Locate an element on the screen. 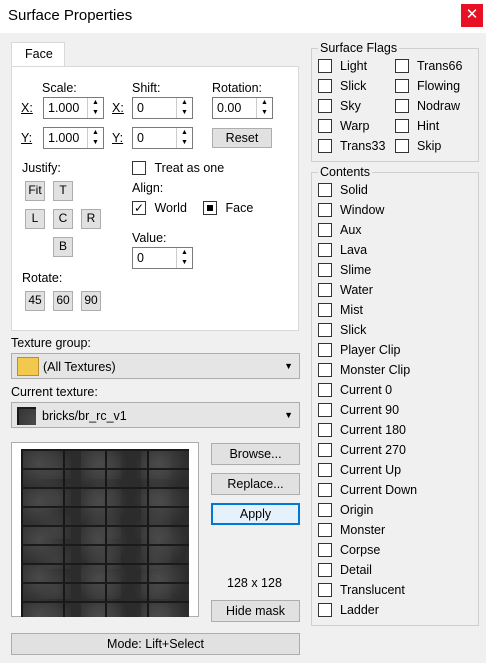 The image size is (486, 663). contents-item-5: Water is located at coordinates (363, 291).